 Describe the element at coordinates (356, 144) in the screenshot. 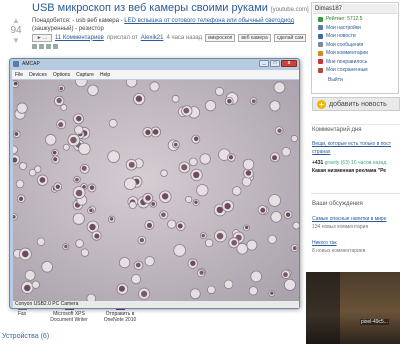

I see `comment-of-day-link: Вещи, которые есть только в пост` at that location.